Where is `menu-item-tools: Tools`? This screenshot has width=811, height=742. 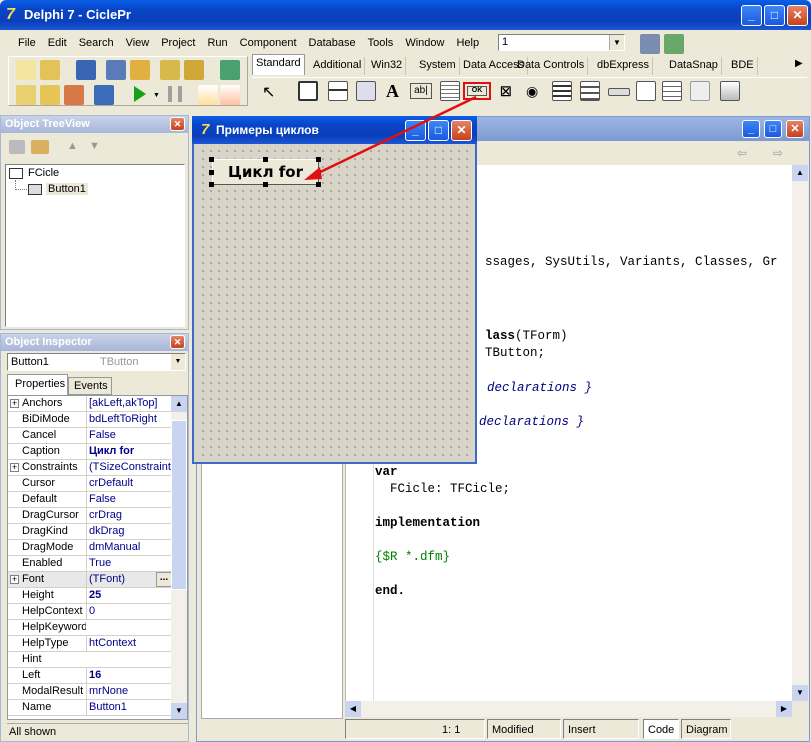 menu-item-tools: Tools is located at coordinates (381, 43).